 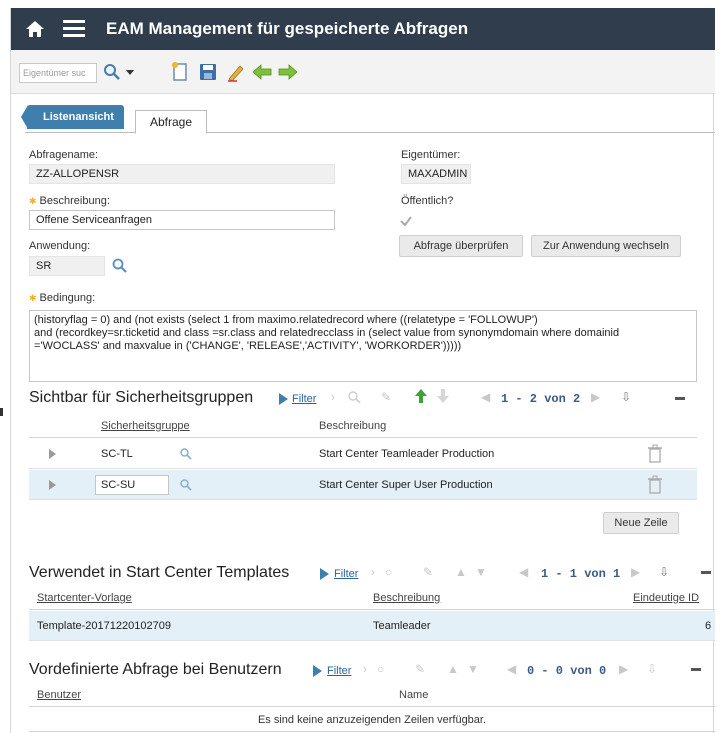 What do you see at coordinates (60, 246) in the screenshot?
I see `application-label: Anwendung:` at bounding box center [60, 246].